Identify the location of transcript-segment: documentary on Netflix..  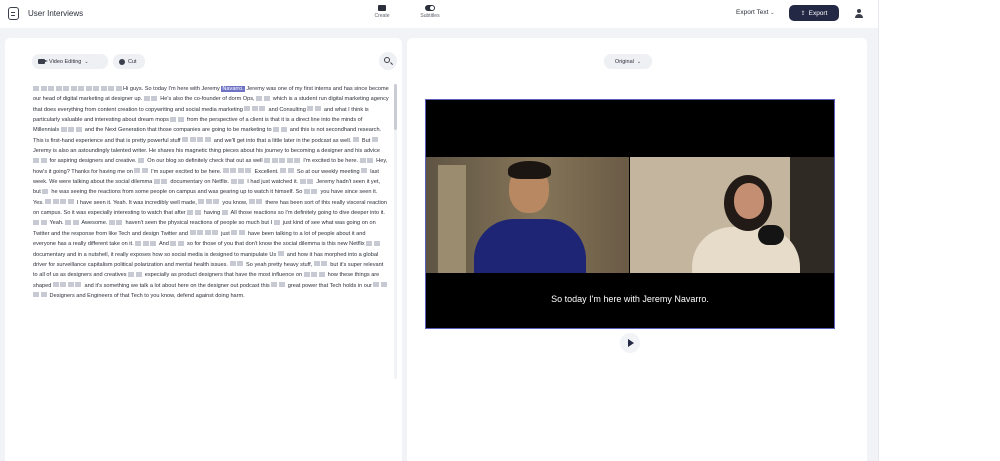
(200, 182).